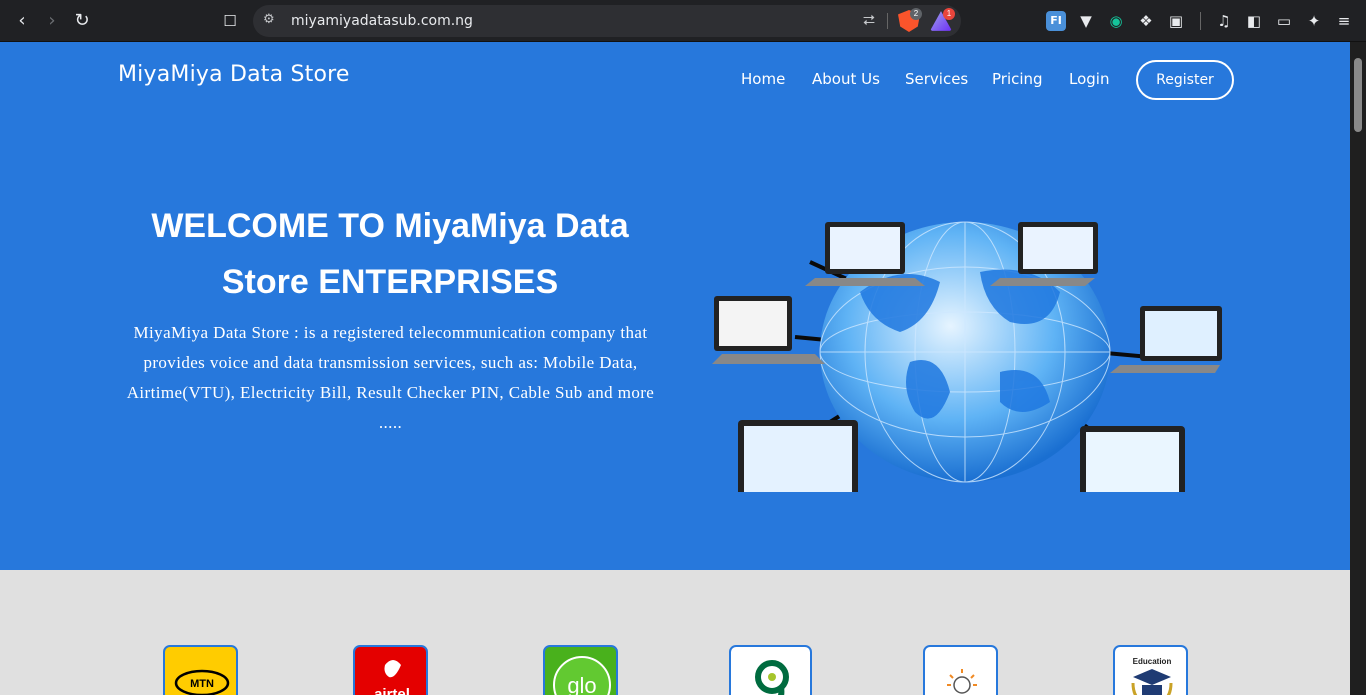 The width and height of the screenshot is (1366, 695). I want to click on sidebar-icon: ◧, so click(1254, 21).